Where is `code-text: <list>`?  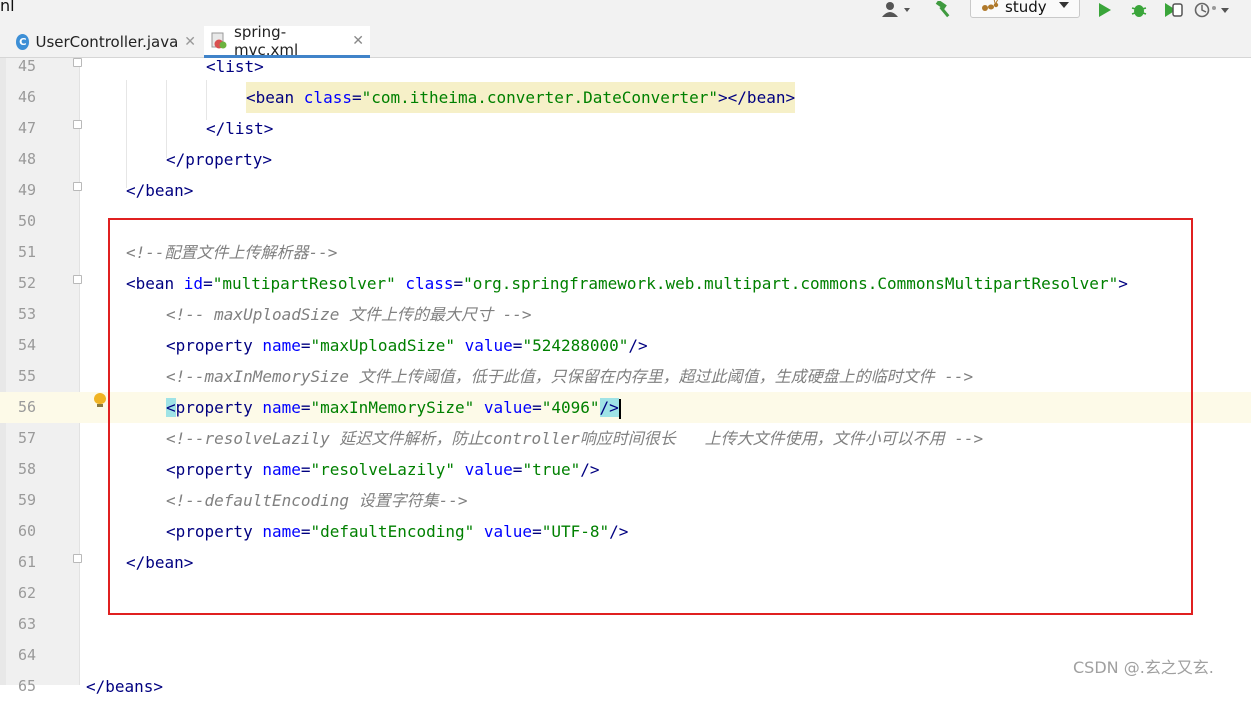
code-text: <list> is located at coordinates (235, 66).